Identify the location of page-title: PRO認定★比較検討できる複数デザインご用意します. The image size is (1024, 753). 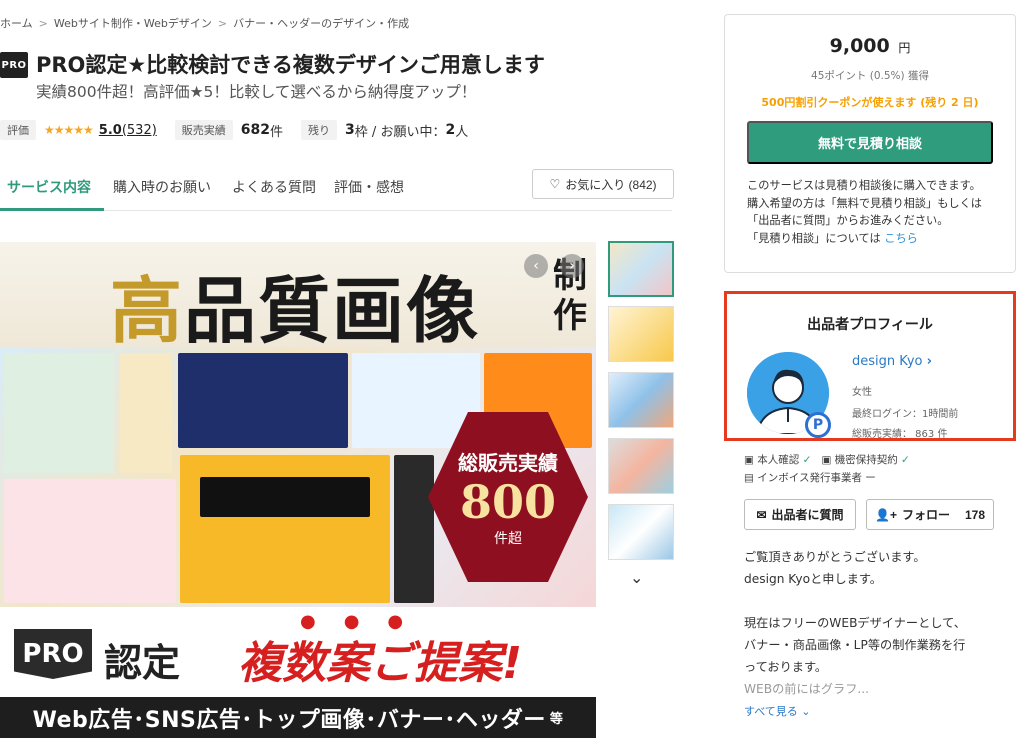
(290, 65).